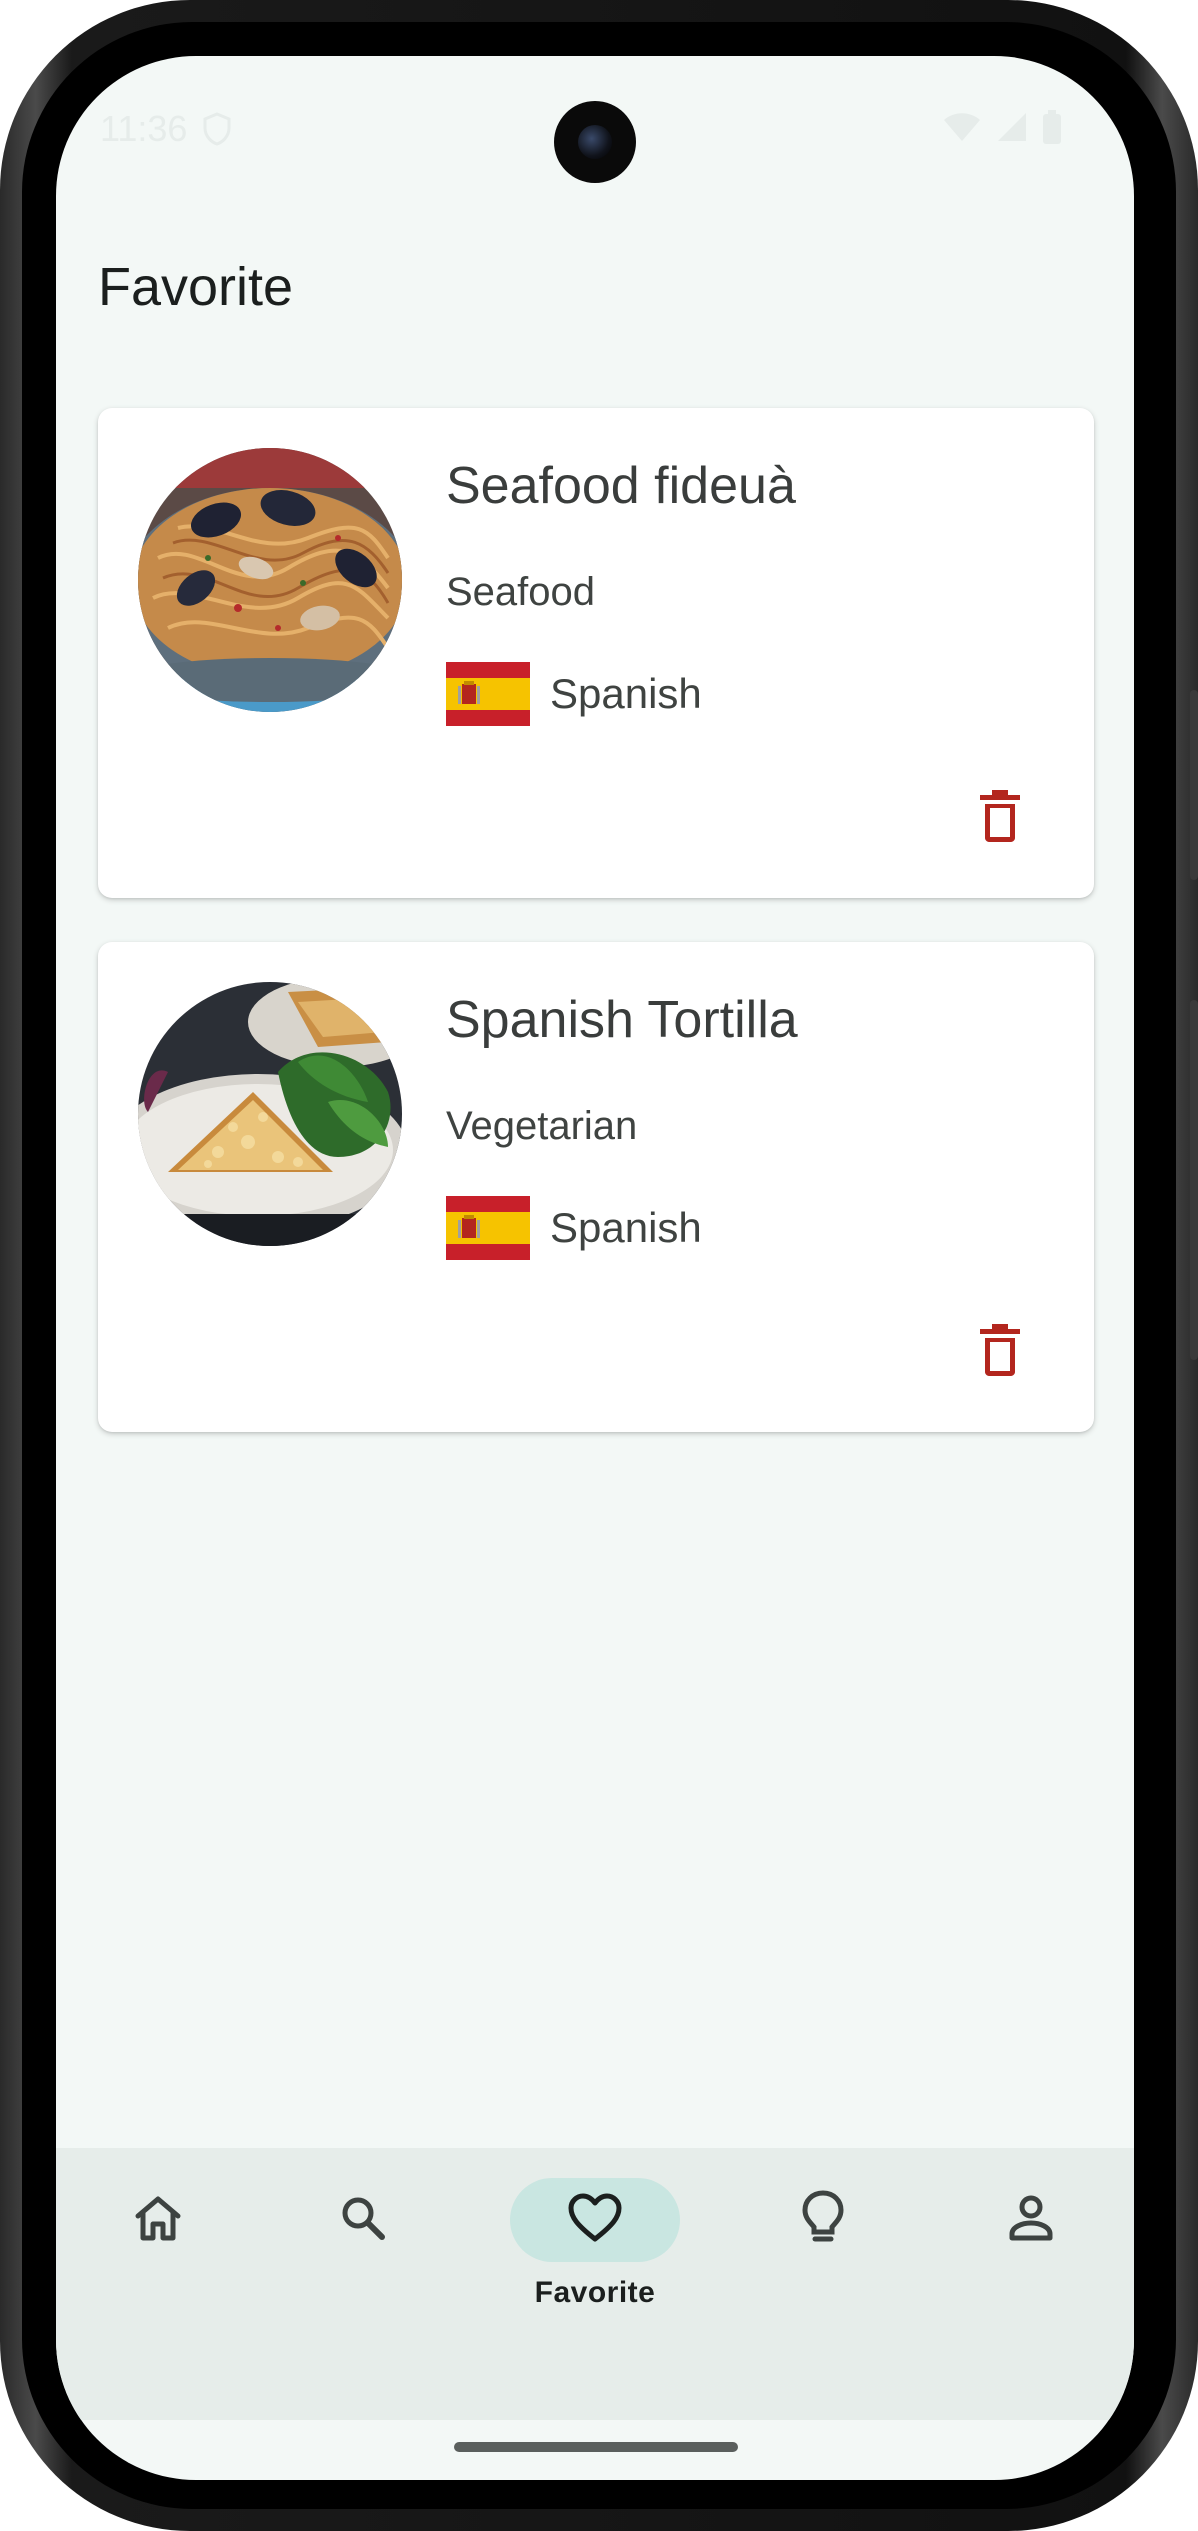 This screenshot has height=2531, width=1198. Describe the element at coordinates (521, 592) in the screenshot. I see `dish-category: Seafood` at that location.